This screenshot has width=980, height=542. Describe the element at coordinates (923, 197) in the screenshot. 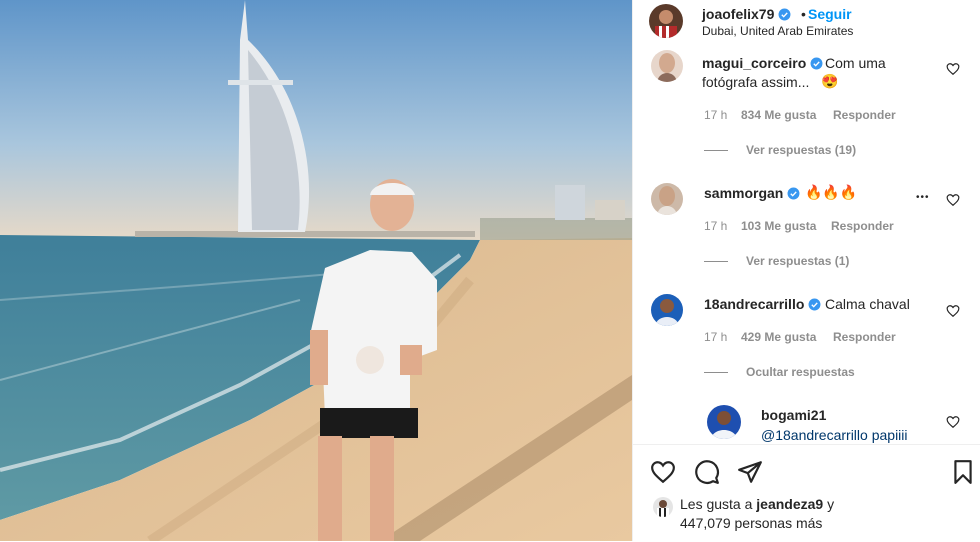

I see `more-options-icon: •••` at that location.